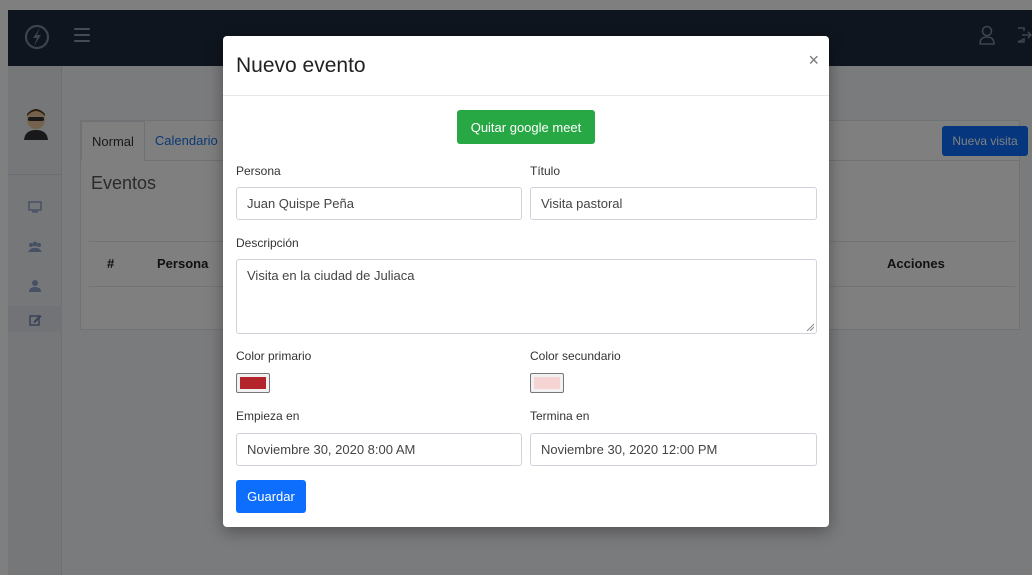 This screenshot has height=575, width=1032. I want to click on primary-color-fill, so click(253, 383).